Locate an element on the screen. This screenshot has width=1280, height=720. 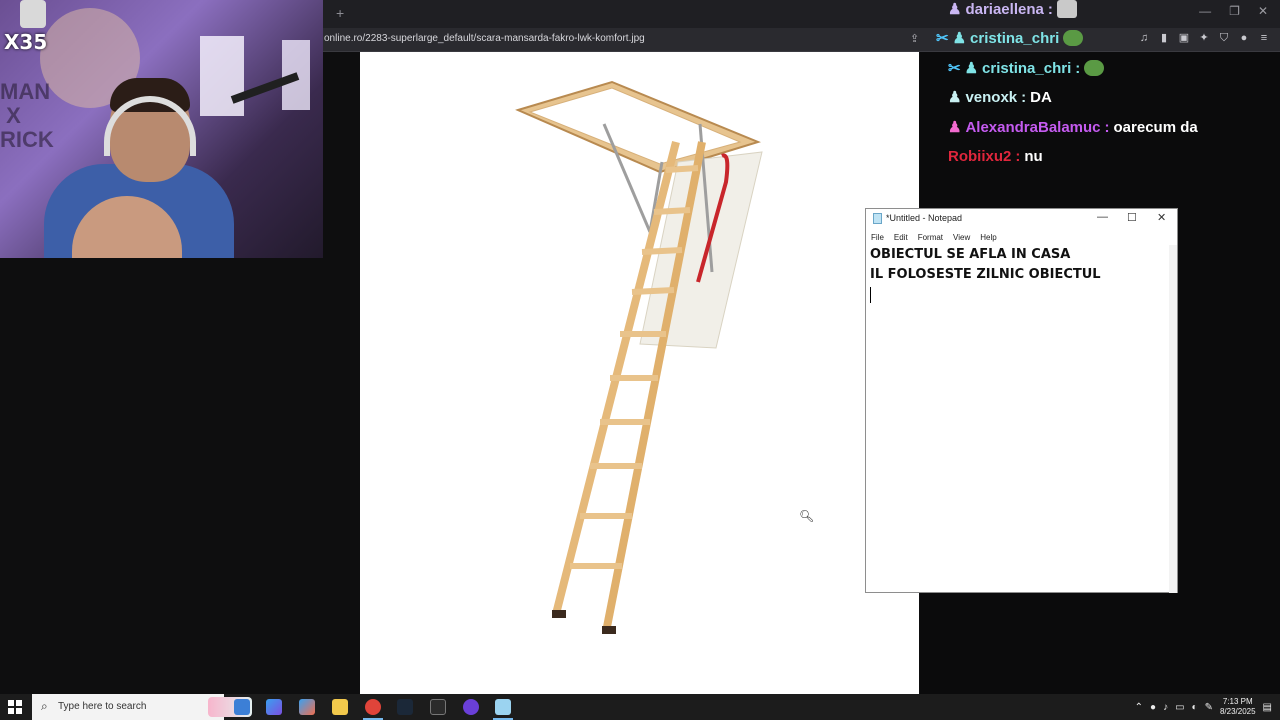
chat-message: ✂ ♟ cristina_chri is located at coordinates (1010, 38).